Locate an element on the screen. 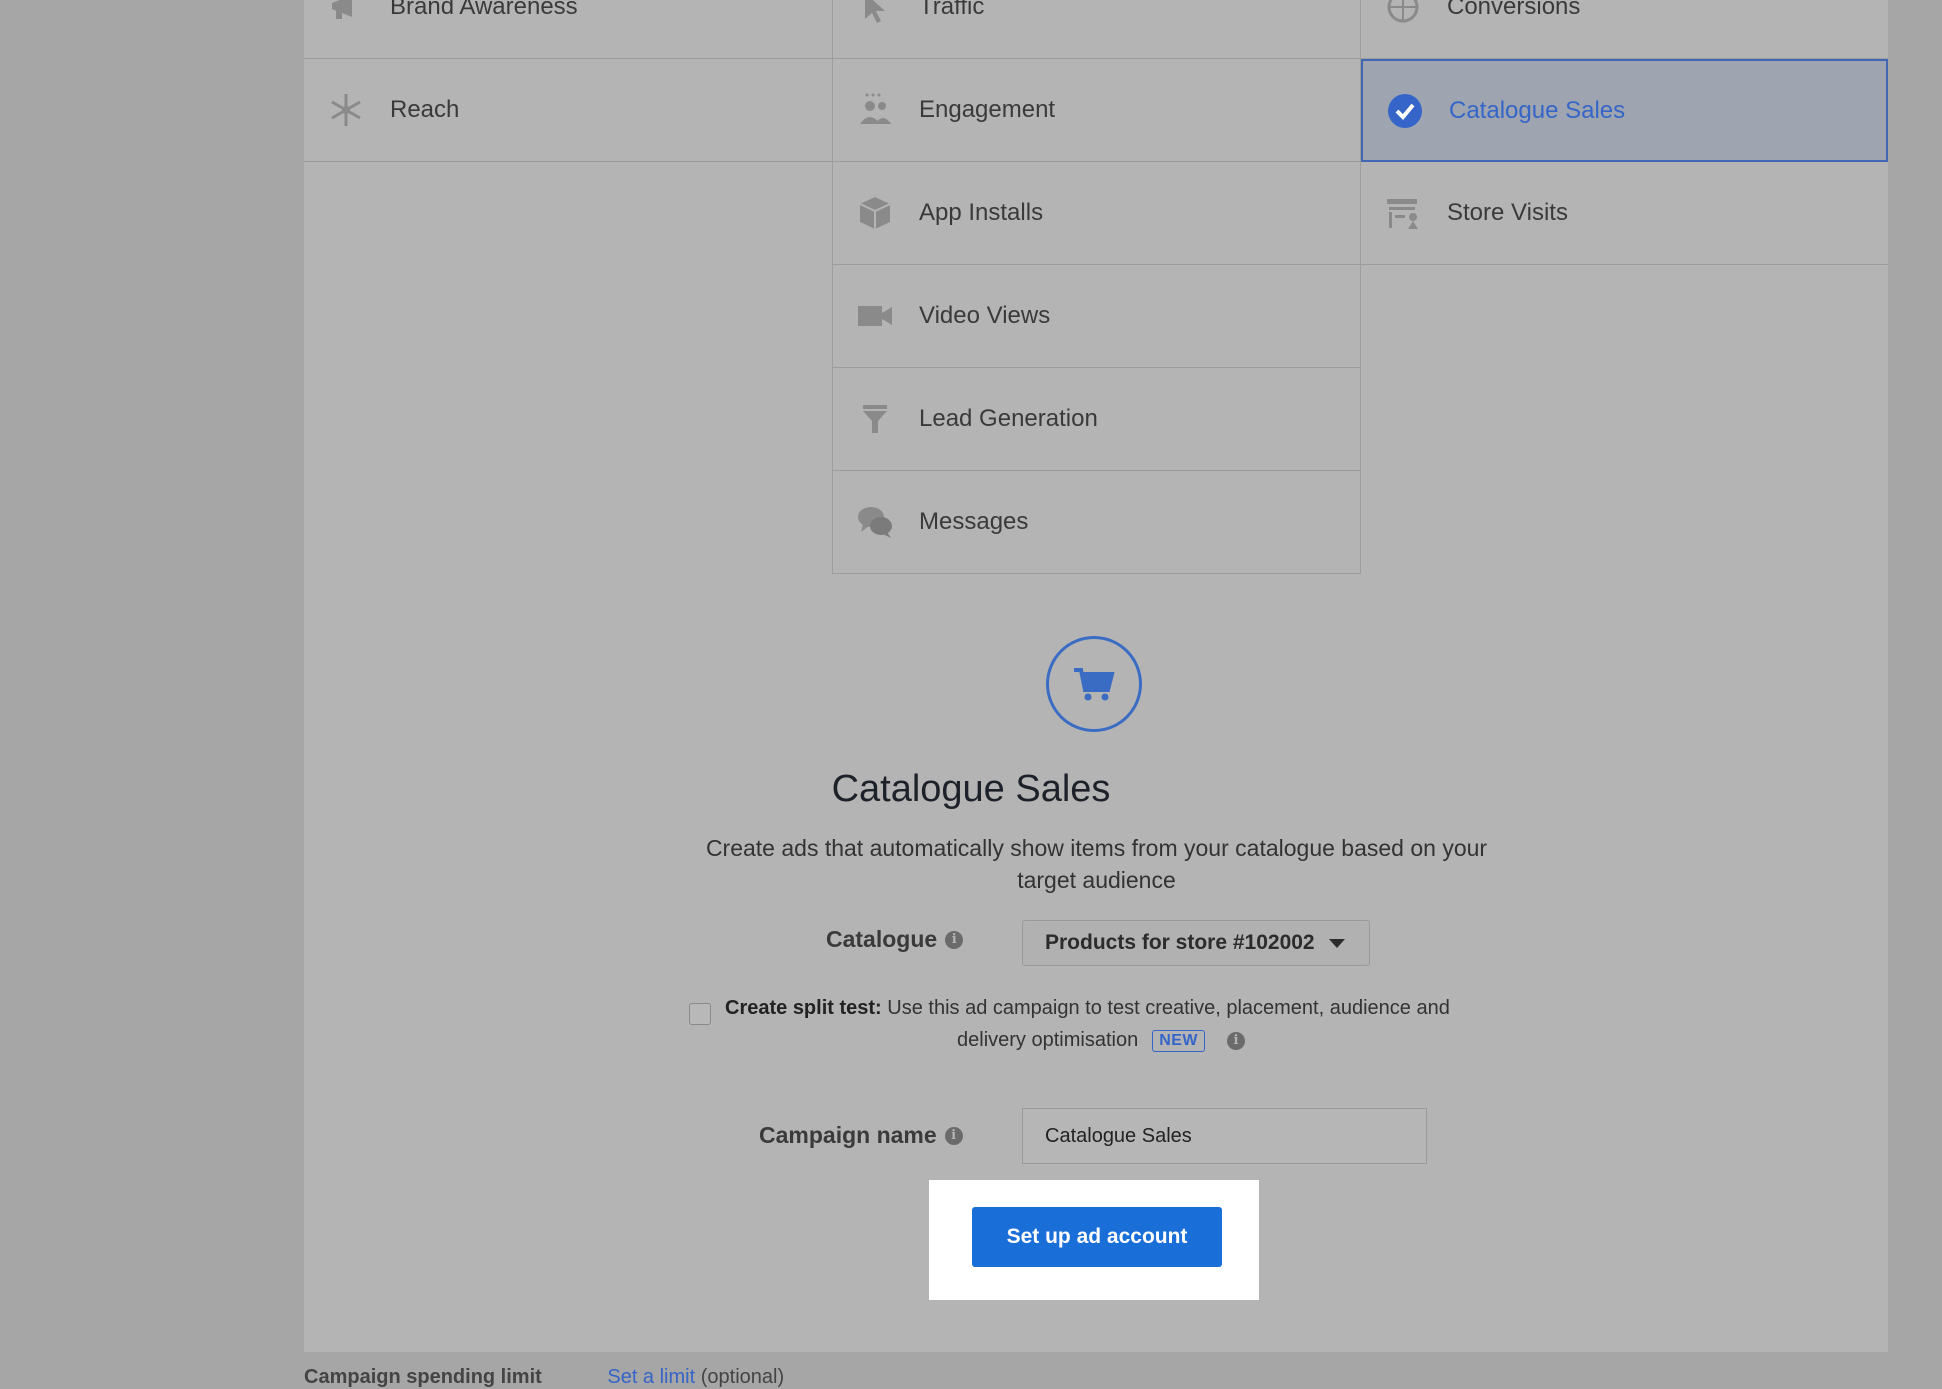 Image resolution: width=1942 pixels, height=1389 pixels. objective-conversions: Conversions is located at coordinates (1624, 29).